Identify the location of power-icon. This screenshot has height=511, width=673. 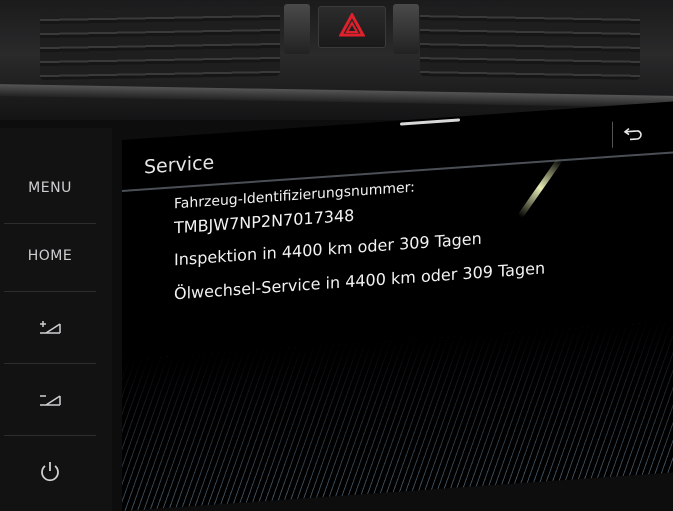
(50, 472).